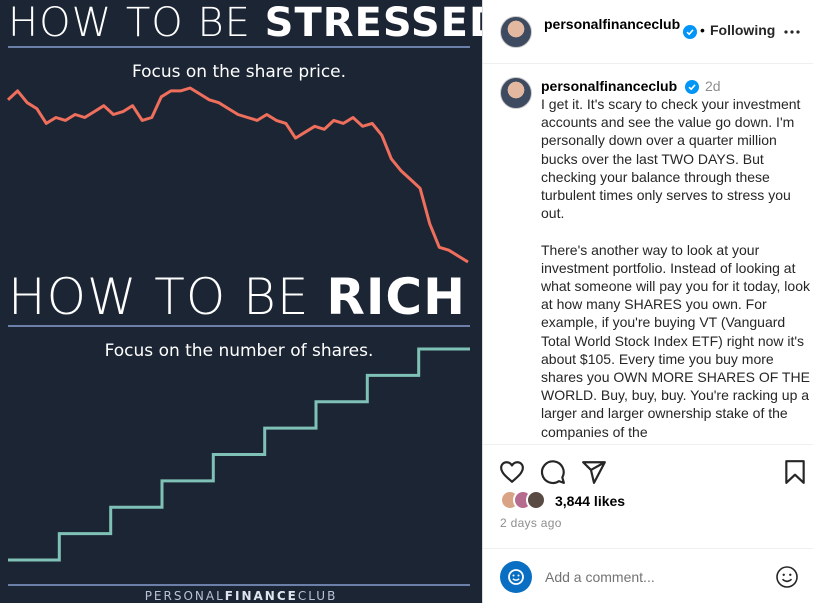 The width and height of the screenshot is (813, 603). I want to click on comment-input, so click(655, 577).